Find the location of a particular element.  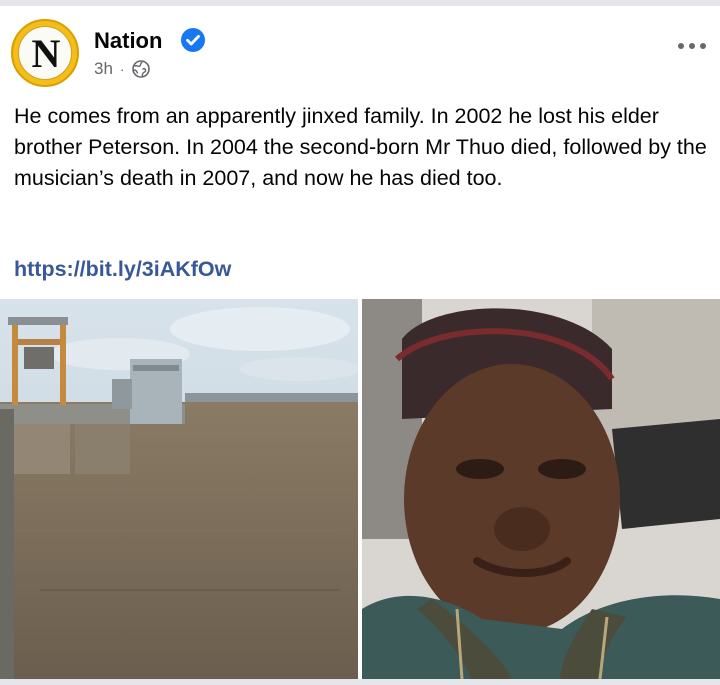

page-name: Nation is located at coordinates (128, 41).